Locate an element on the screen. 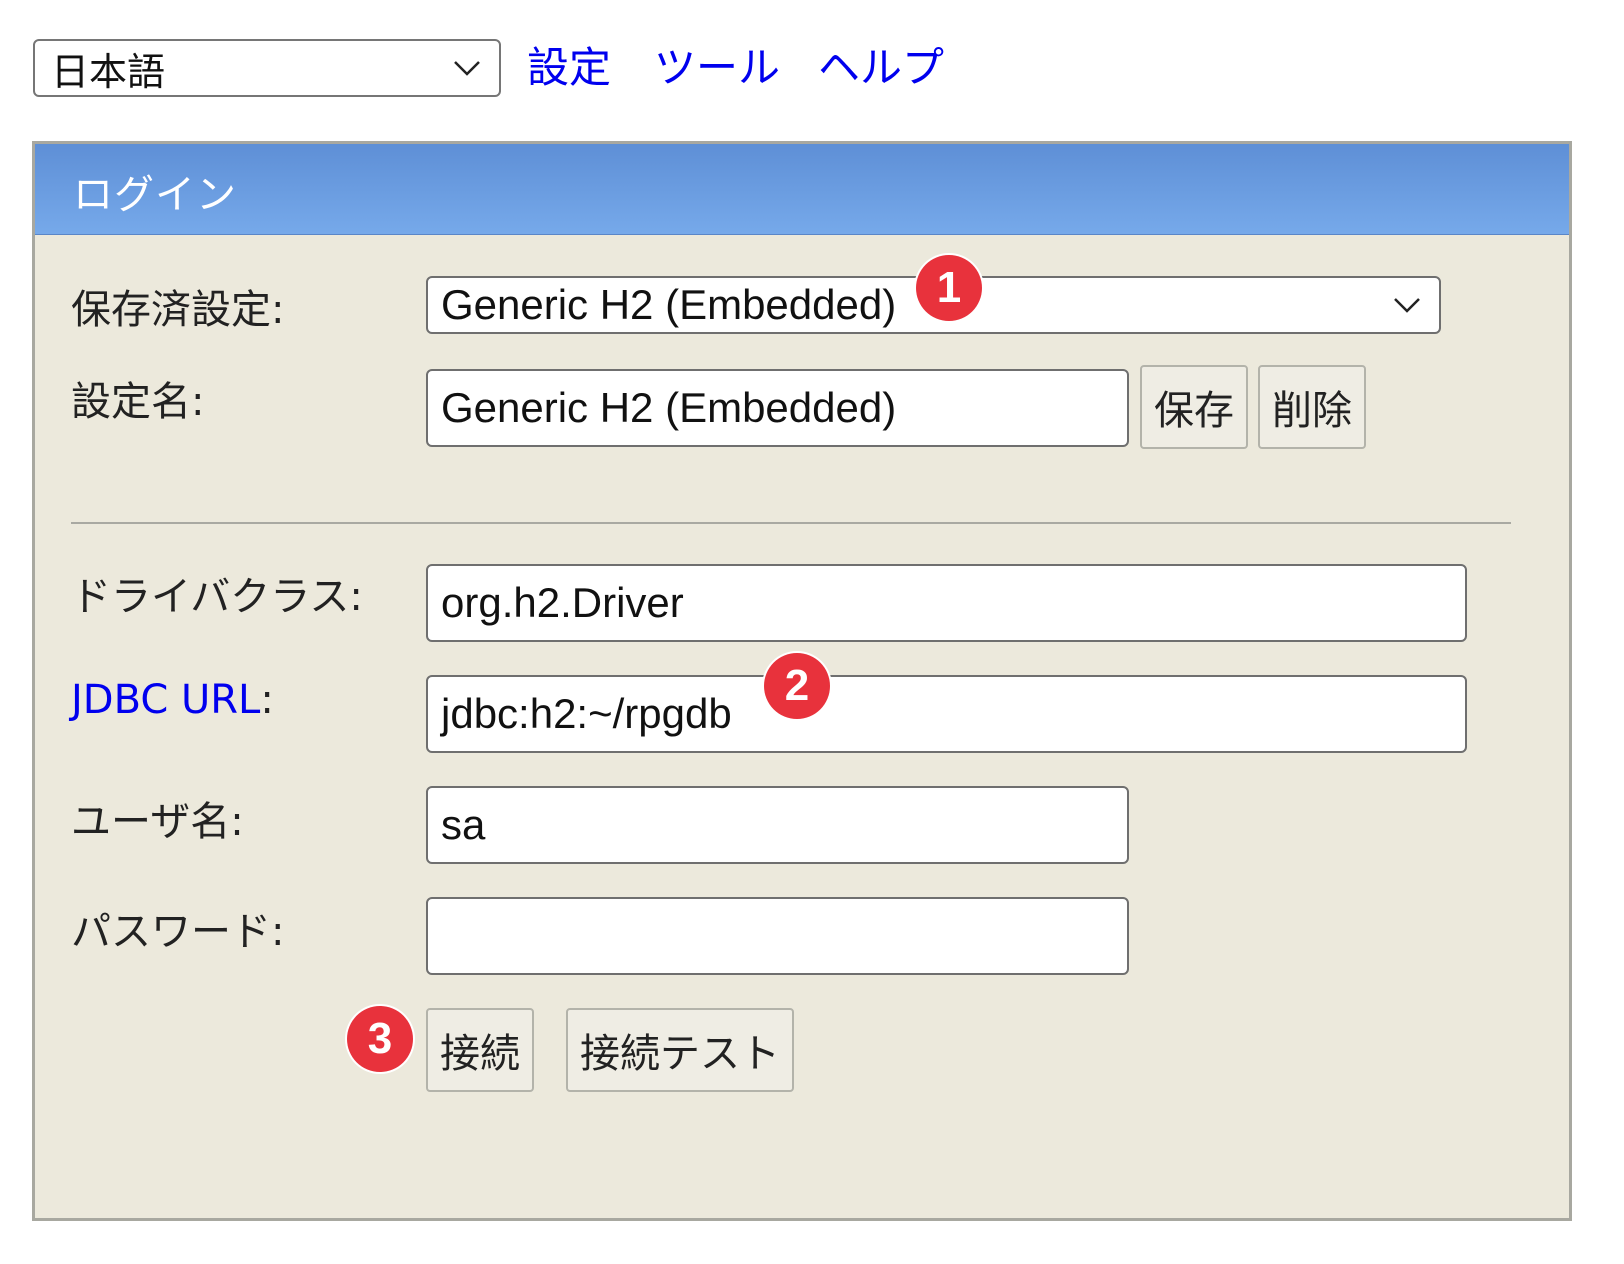  language-select-value: 日本語 is located at coordinates (108, 71).